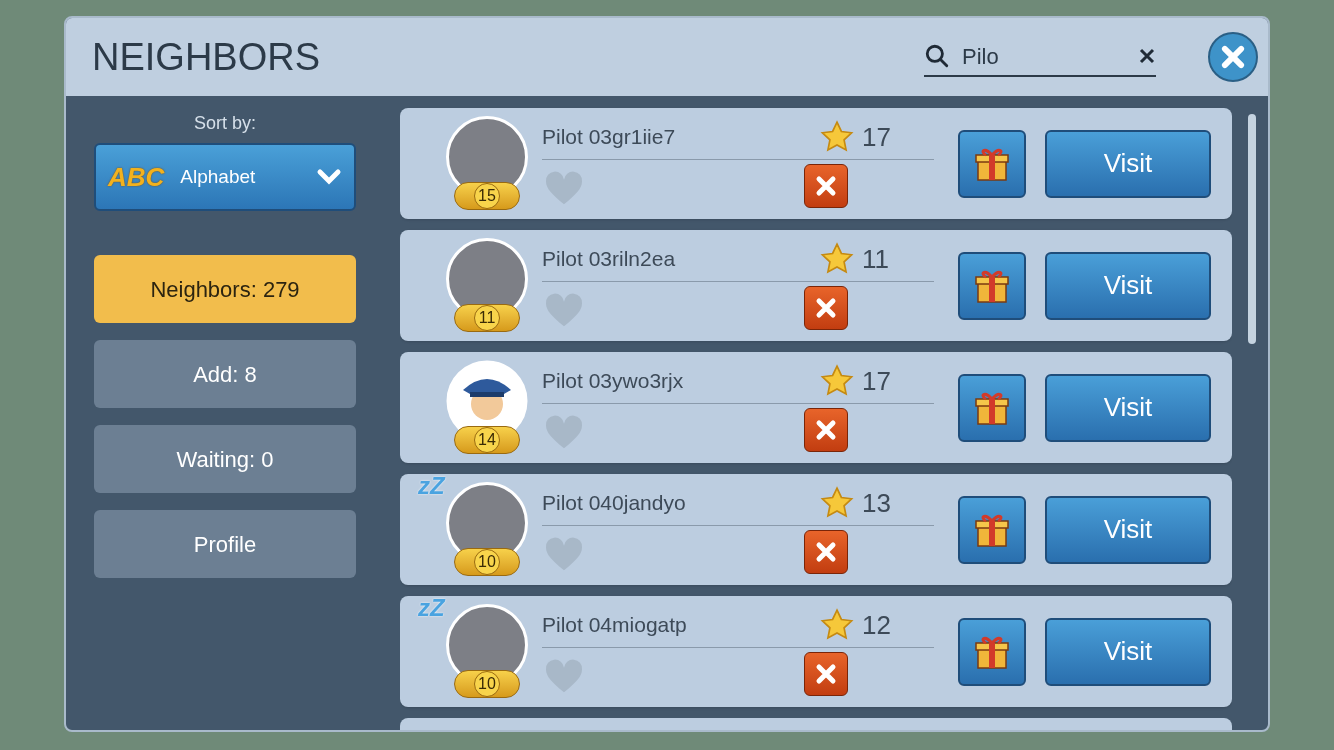 The image size is (1334, 750). Describe the element at coordinates (487, 195) in the screenshot. I see `level-badge: 15` at that location.